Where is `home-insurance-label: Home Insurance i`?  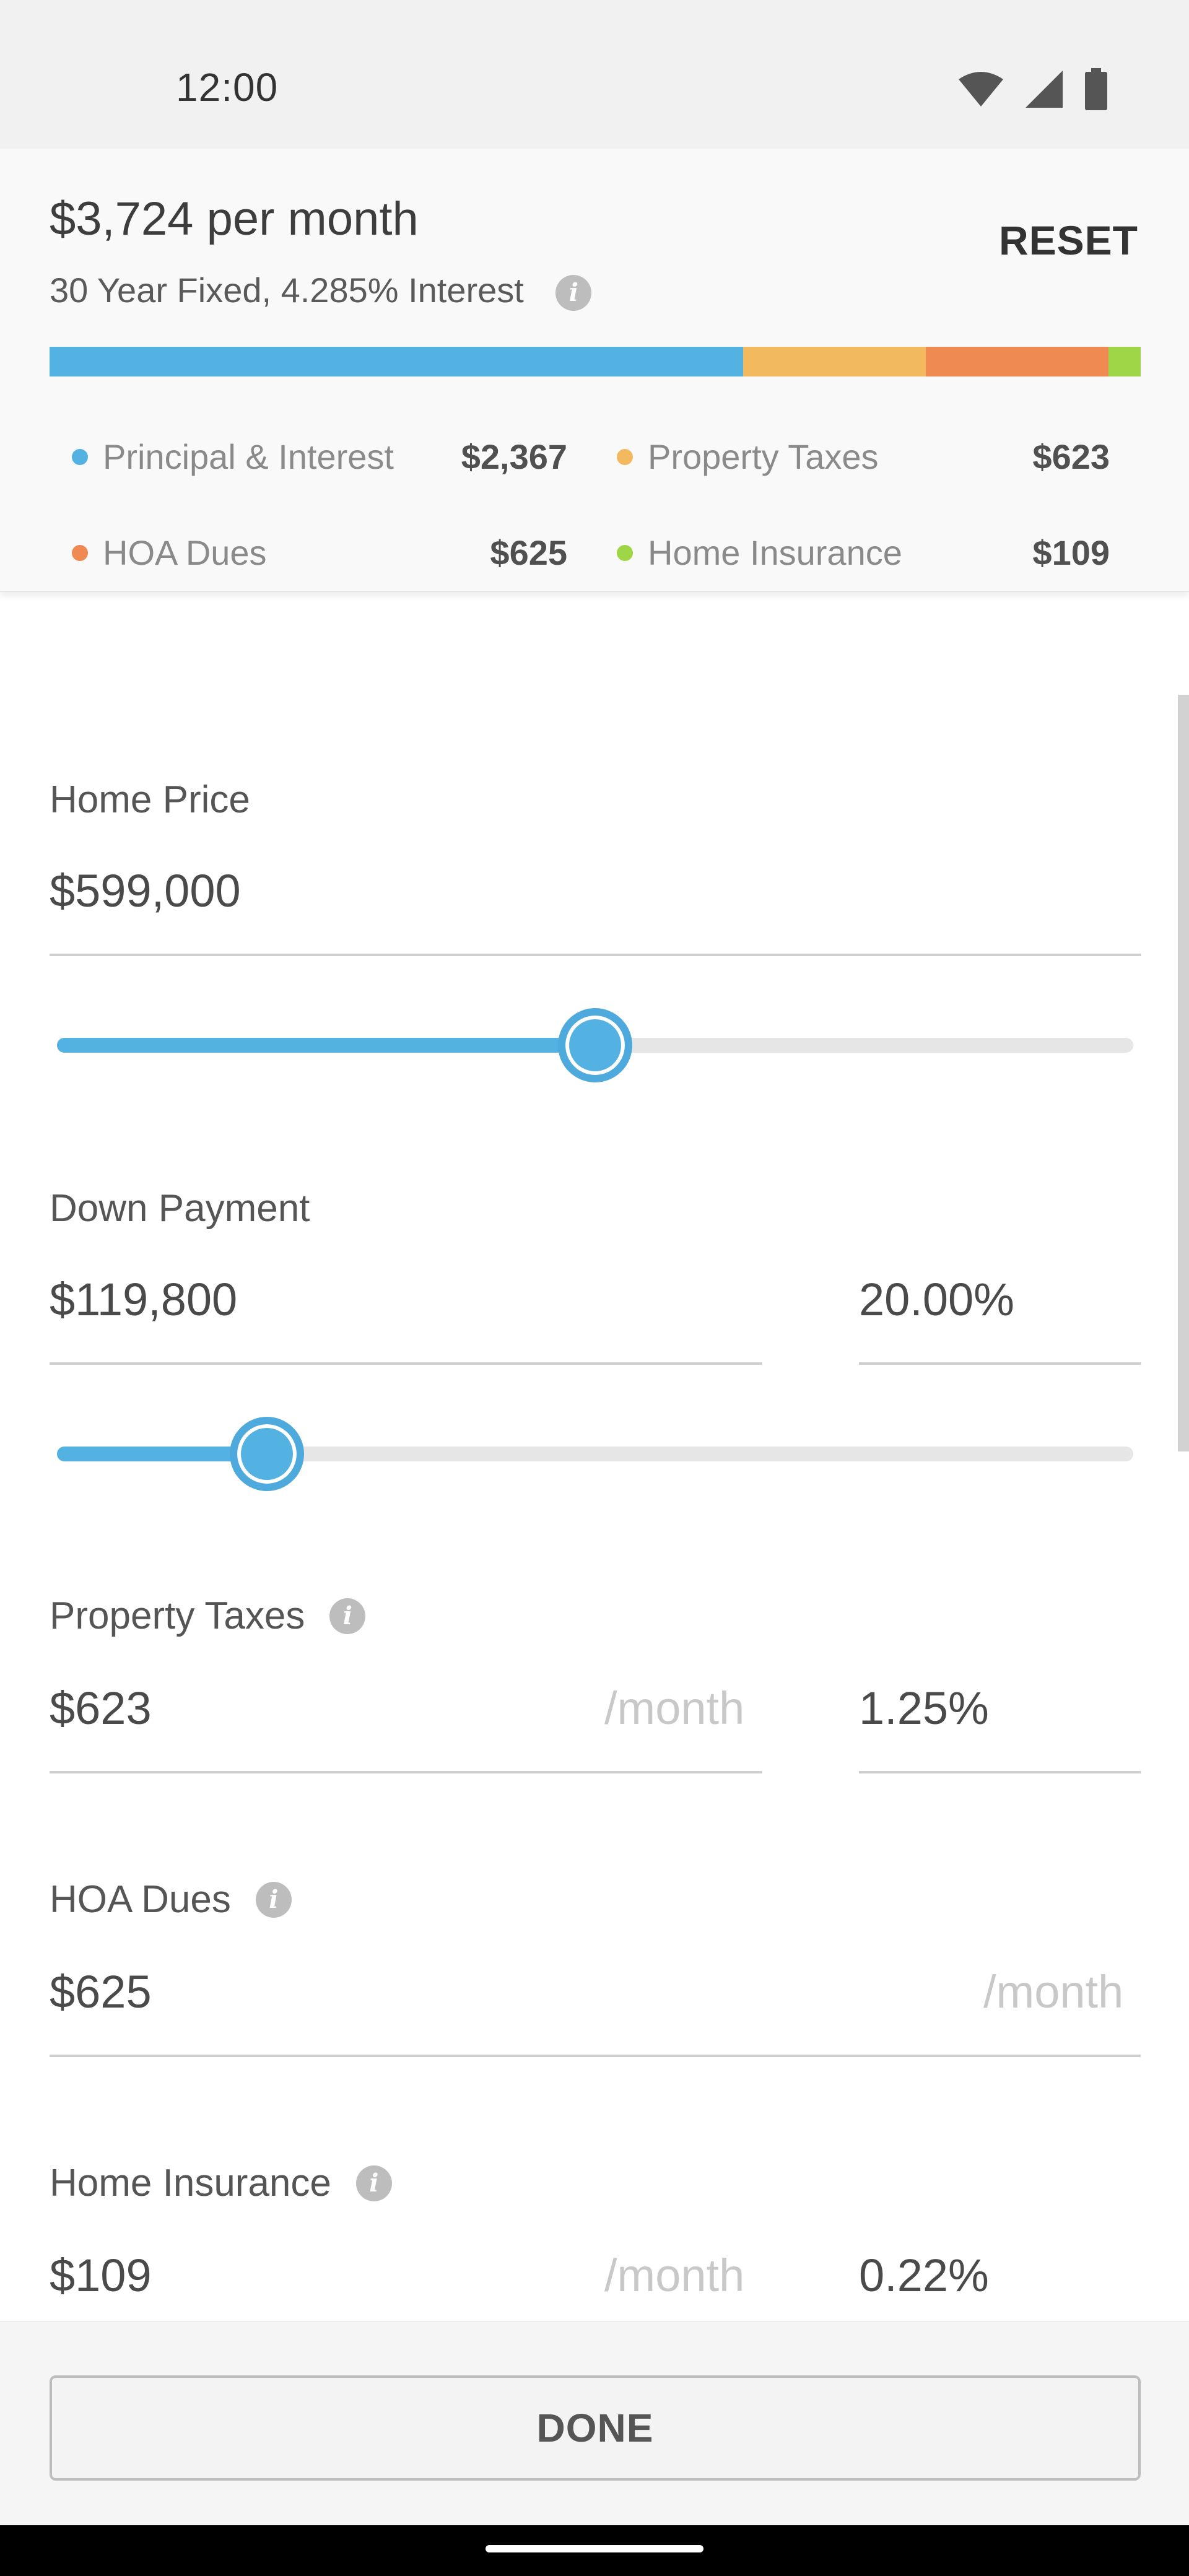 home-insurance-label: Home Insurance i is located at coordinates (221, 2183).